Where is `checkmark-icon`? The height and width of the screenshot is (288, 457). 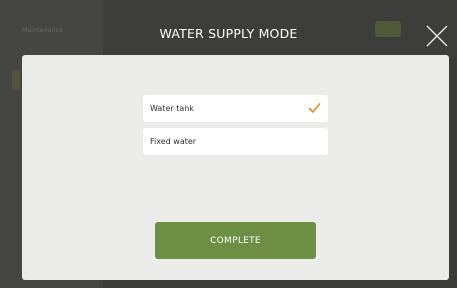
checkmark-icon is located at coordinates (314, 108).